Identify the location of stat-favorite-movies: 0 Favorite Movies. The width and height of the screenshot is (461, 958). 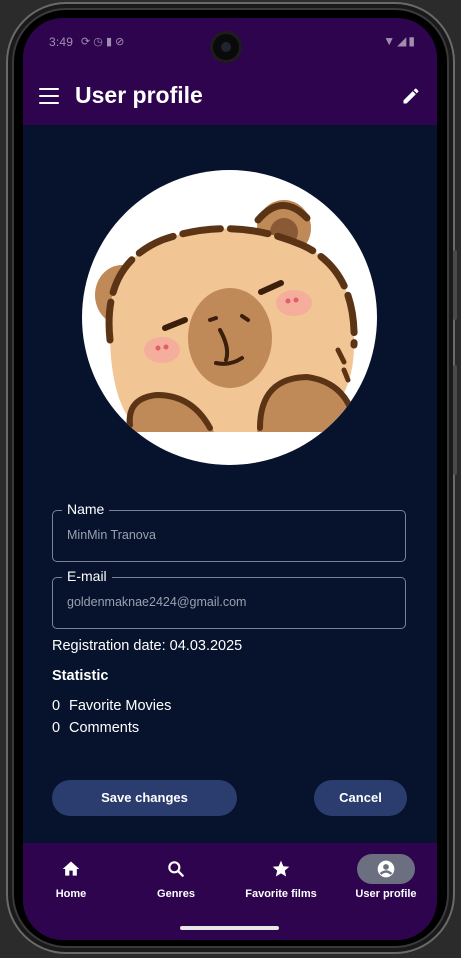
(111, 706).